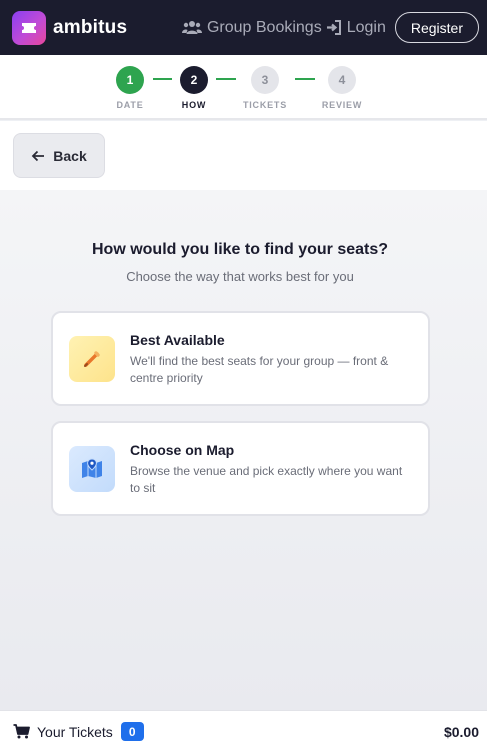 This screenshot has width=487, height=752. I want to click on cart-footer: Your Tickets 0 $0.00, so click(243, 731).